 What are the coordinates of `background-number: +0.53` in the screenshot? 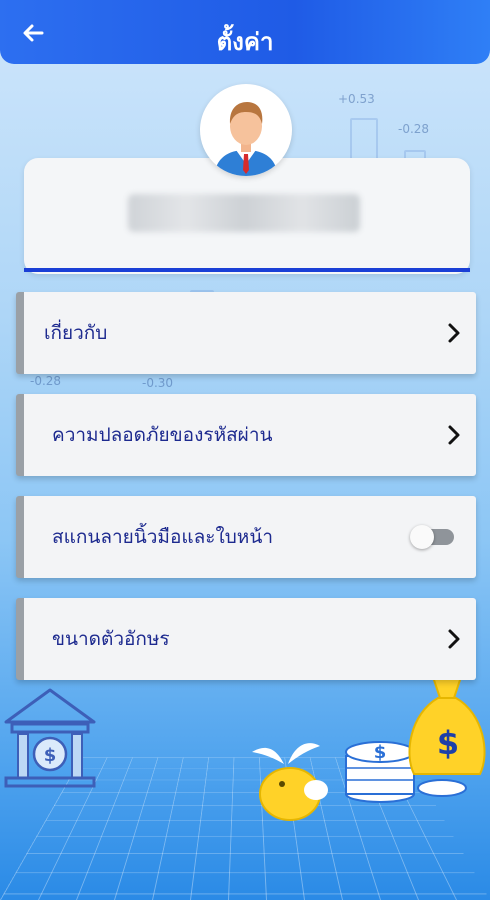 It's located at (356, 99).